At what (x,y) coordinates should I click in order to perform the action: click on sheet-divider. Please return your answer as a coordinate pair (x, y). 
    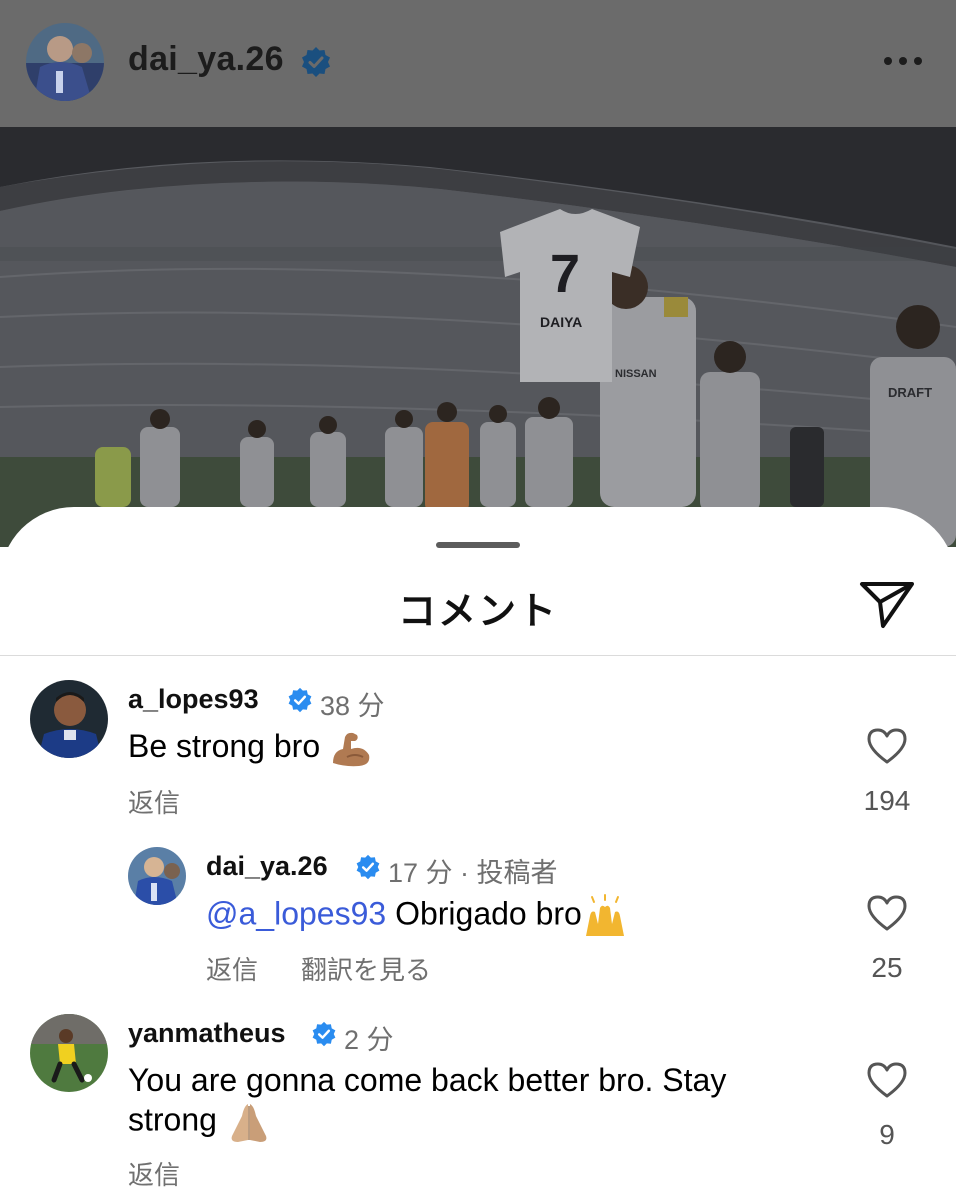
    Looking at the image, I should click on (478, 655).